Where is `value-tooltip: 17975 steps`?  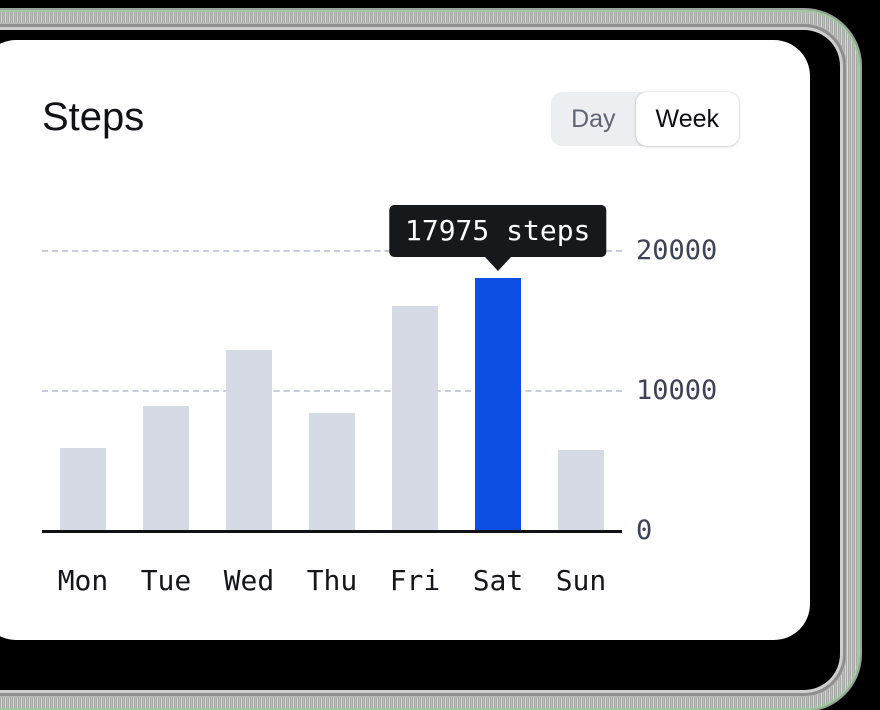 value-tooltip: 17975 steps is located at coordinates (497, 231).